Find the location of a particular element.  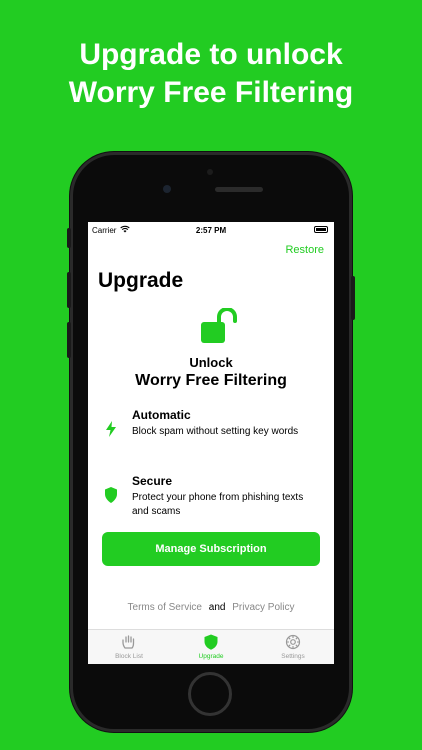

tab-settings: Settings is located at coordinates (293, 647).